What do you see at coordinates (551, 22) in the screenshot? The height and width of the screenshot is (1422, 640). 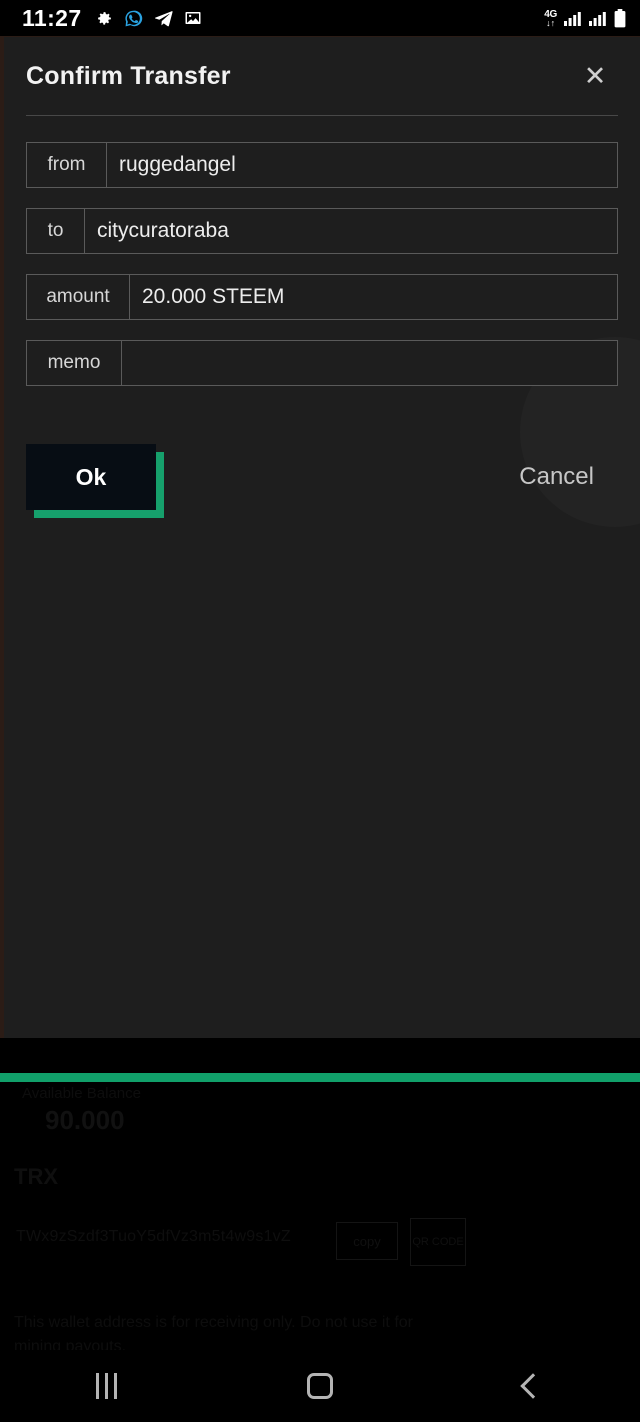 I see `network-traffic-arrows: ↓↑` at bounding box center [551, 22].